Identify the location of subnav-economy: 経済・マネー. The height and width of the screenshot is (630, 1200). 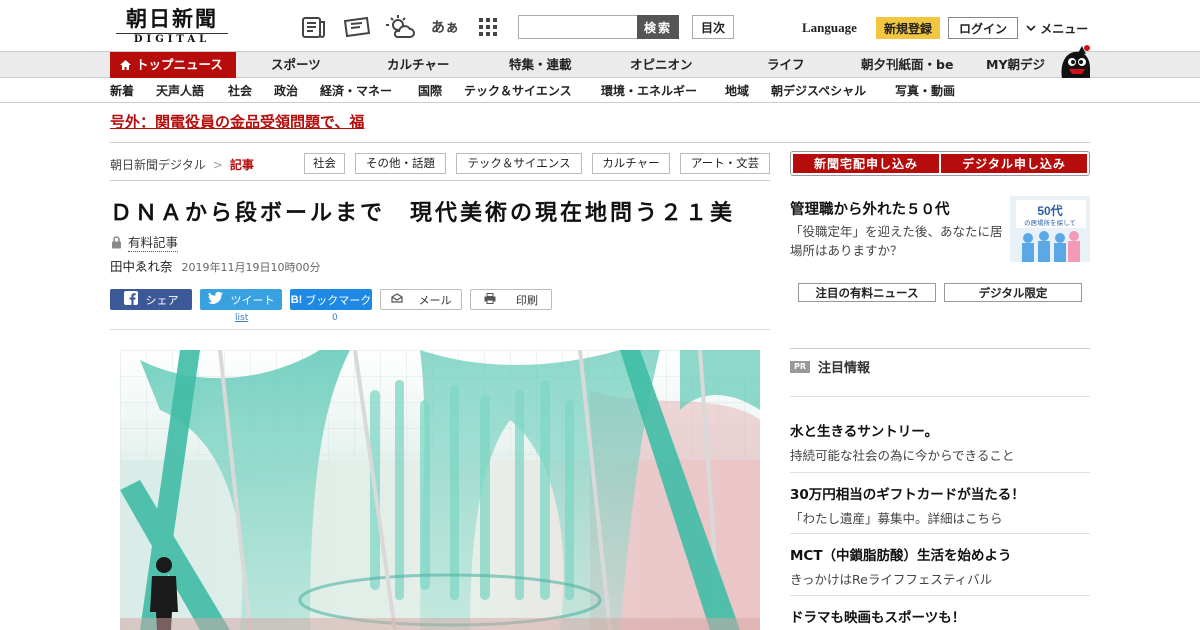
(356, 91).